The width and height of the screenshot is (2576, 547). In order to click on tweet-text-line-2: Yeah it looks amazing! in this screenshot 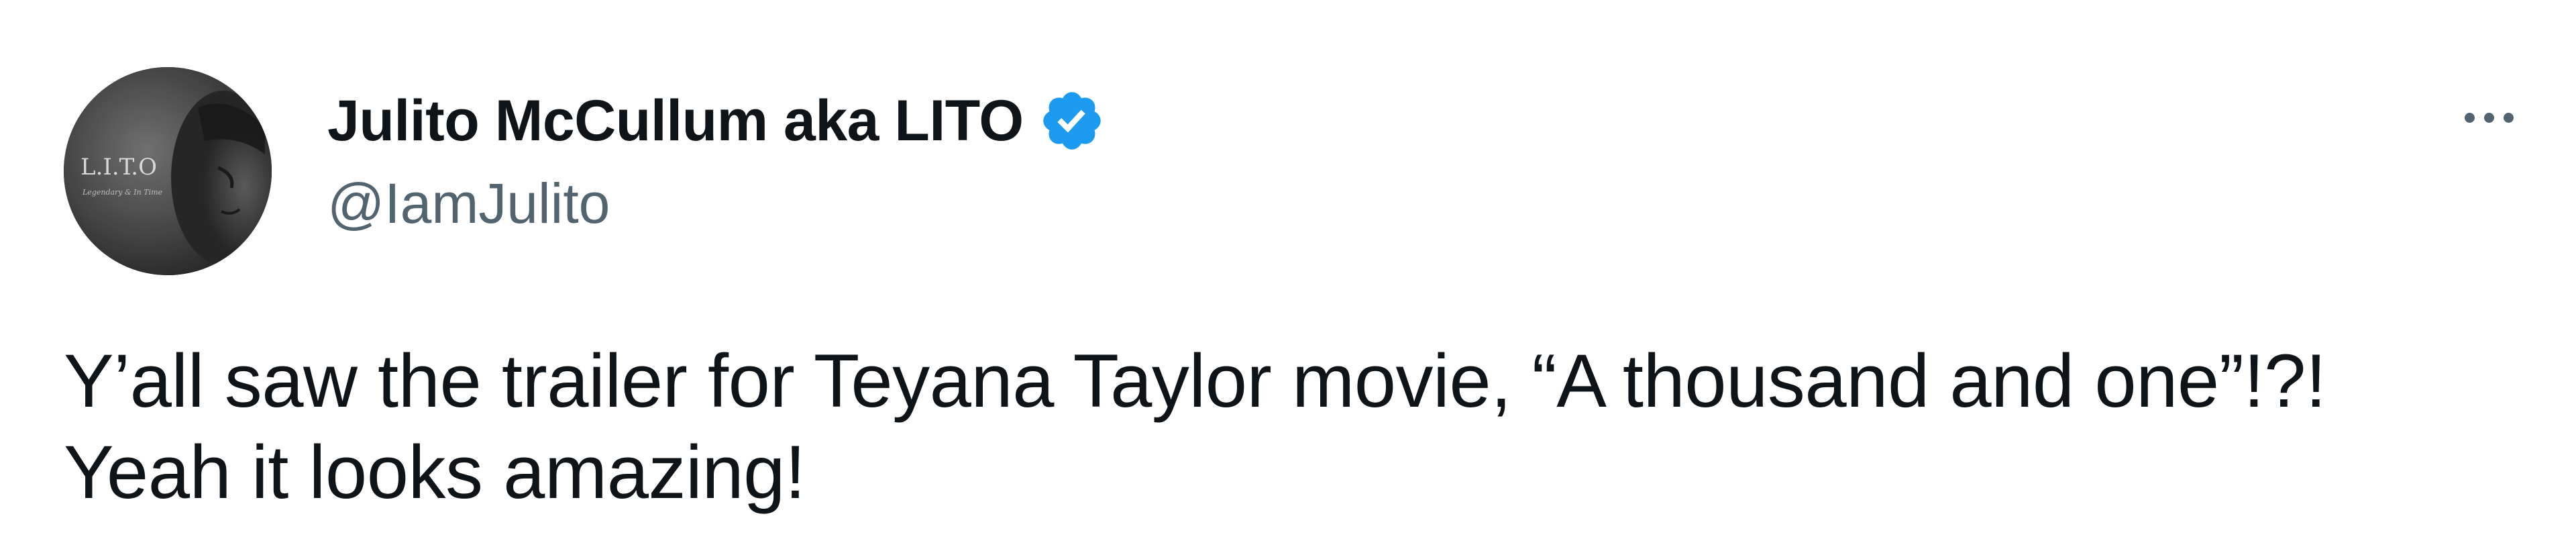, I will do `click(435, 472)`.